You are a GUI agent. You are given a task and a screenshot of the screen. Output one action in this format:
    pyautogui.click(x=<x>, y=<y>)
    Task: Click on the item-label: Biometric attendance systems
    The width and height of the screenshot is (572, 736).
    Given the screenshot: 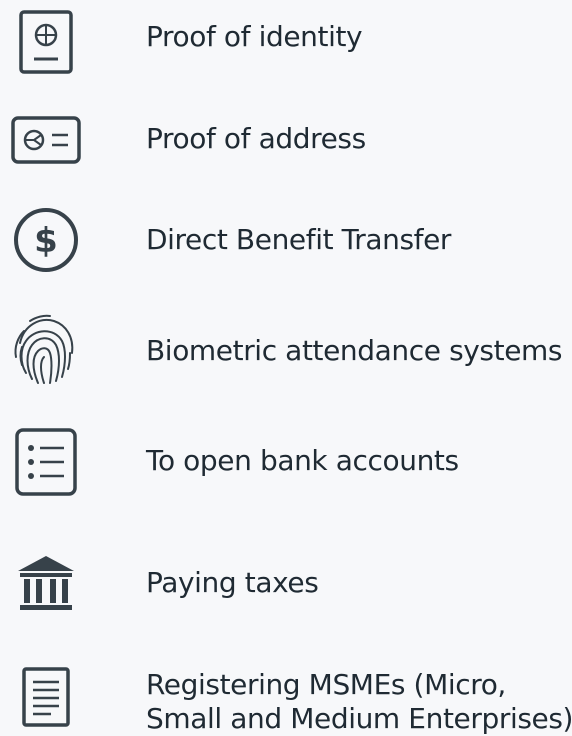 What is the action you would take?
    pyautogui.click(x=354, y=350)
    